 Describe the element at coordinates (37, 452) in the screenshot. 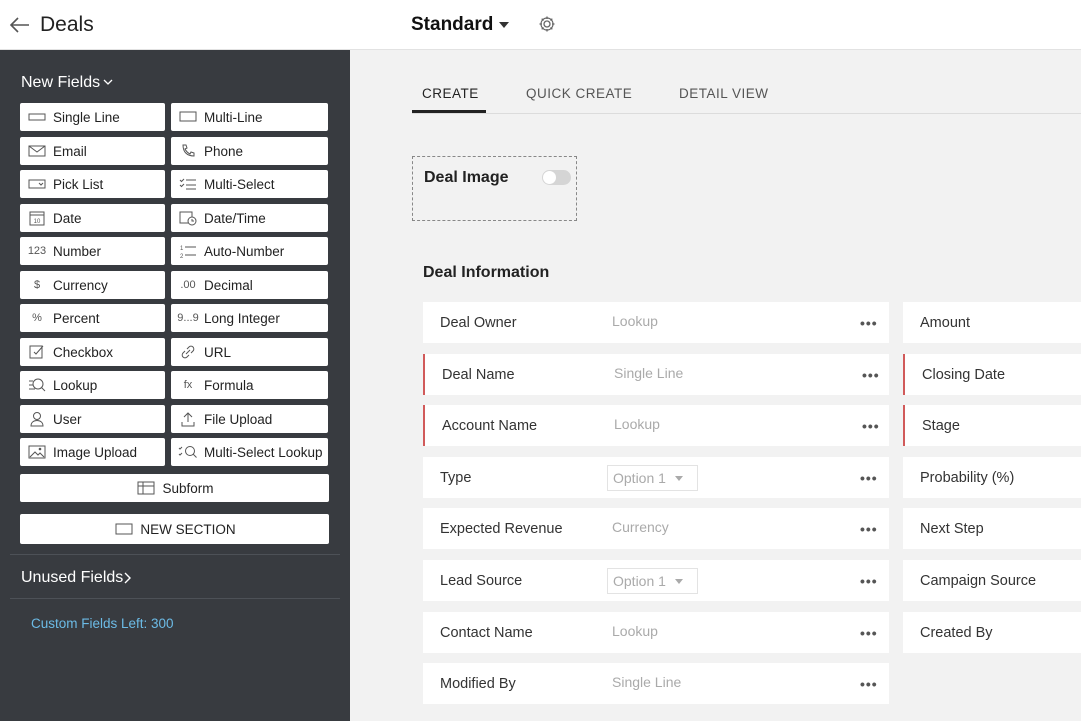

I see `image-upload-icon` at that location.